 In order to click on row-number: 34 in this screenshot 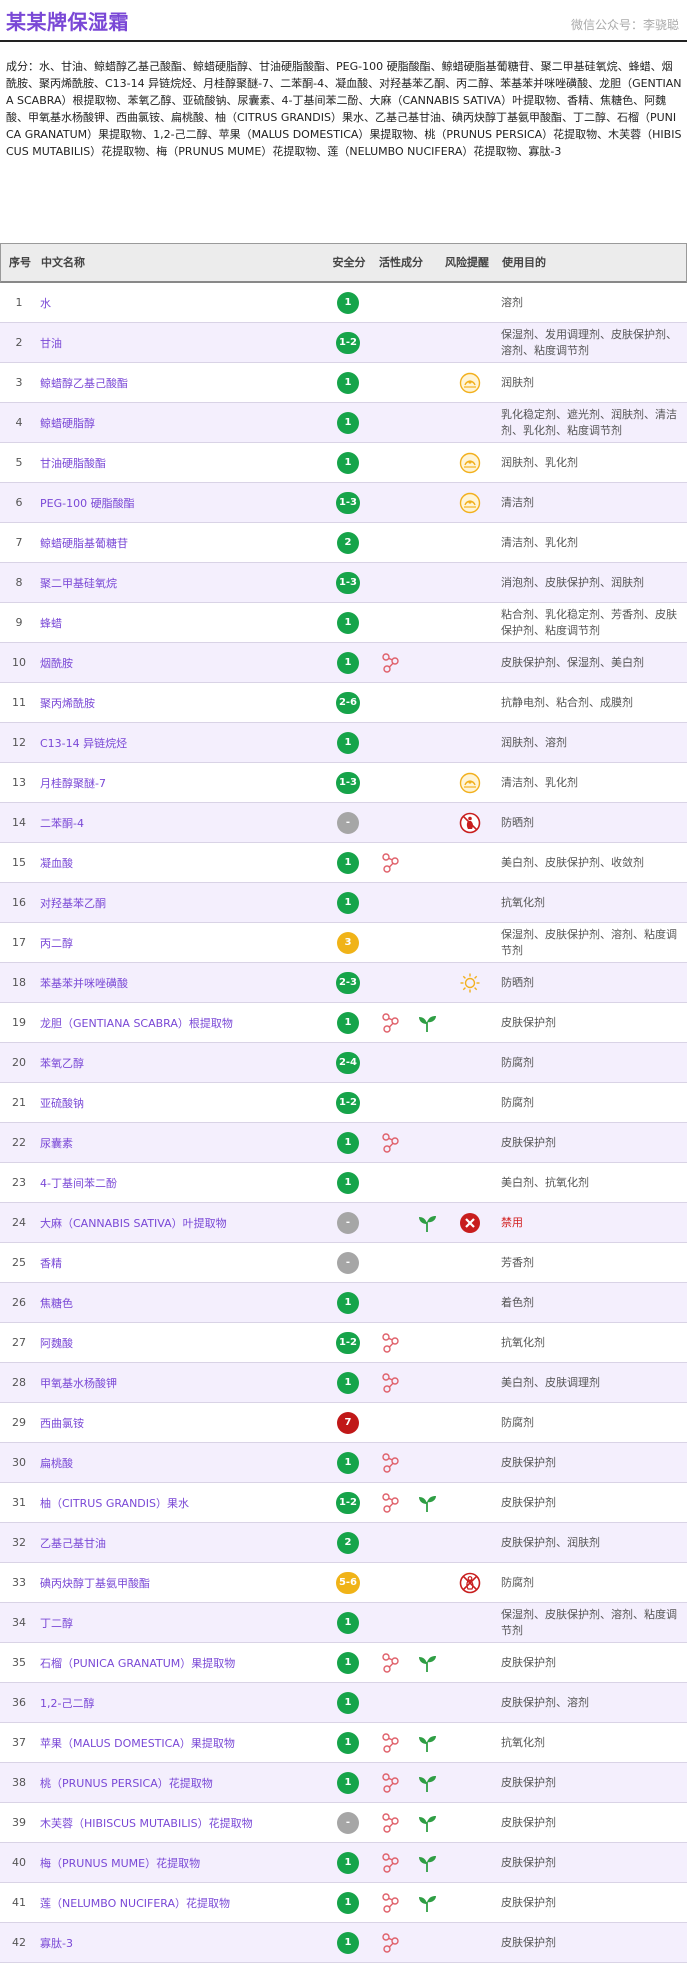, I will do `click(19, 1622)`.